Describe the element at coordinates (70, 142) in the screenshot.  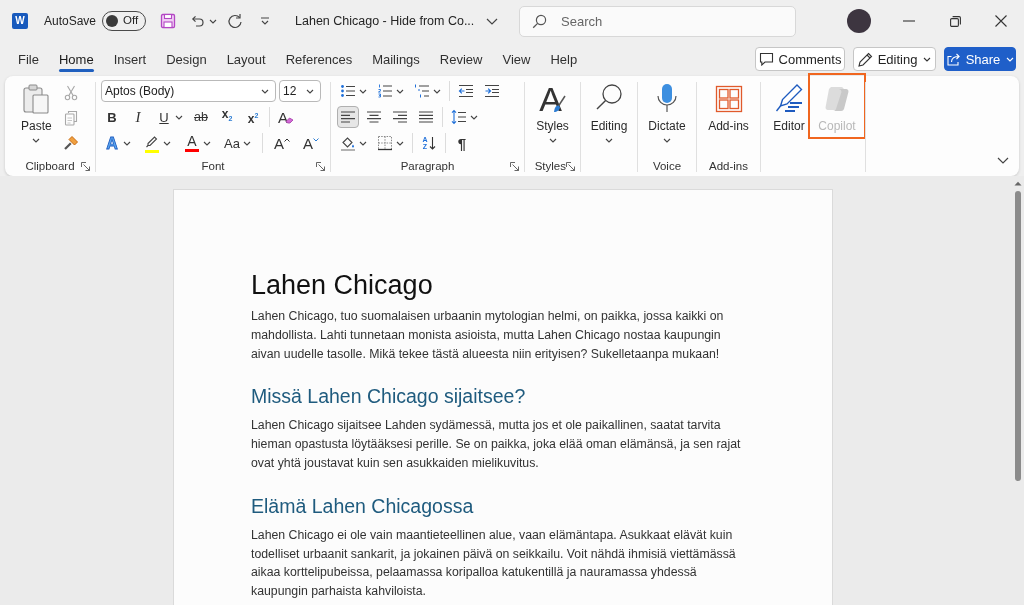
I see `paintbrush-icon` at that location.